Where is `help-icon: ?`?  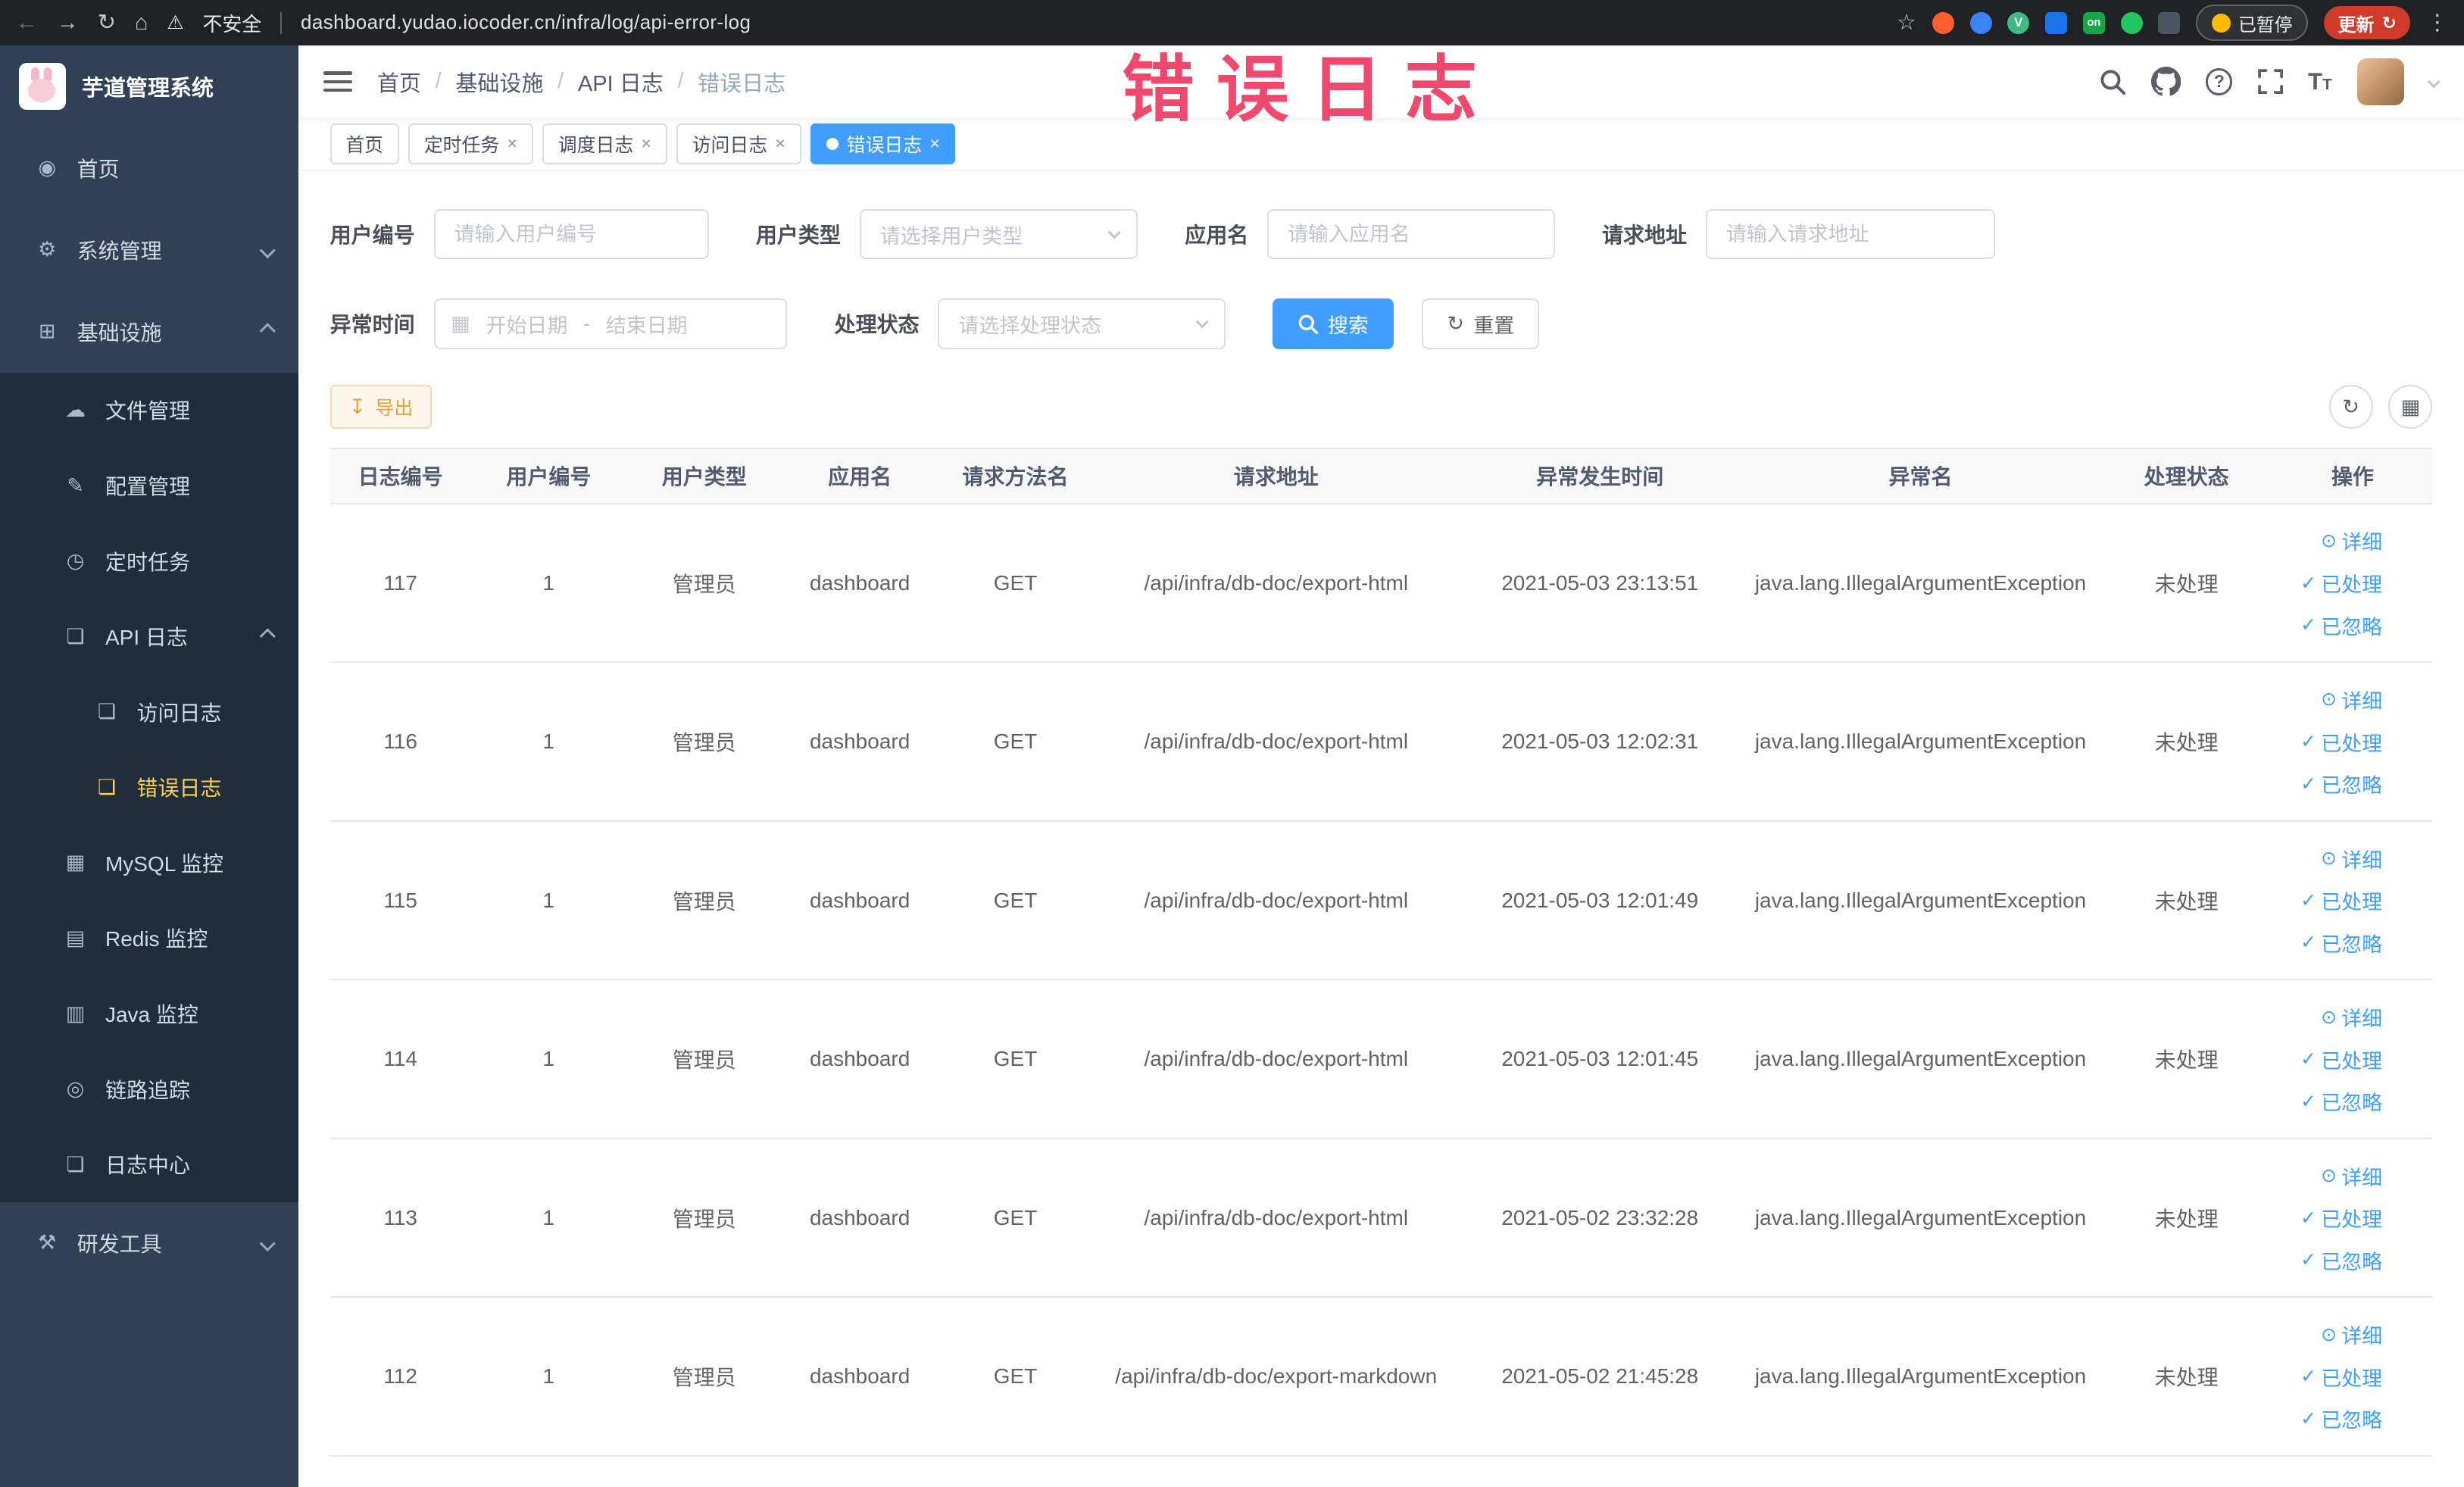 help-icon: ? is located at coordinates (2219, 81).